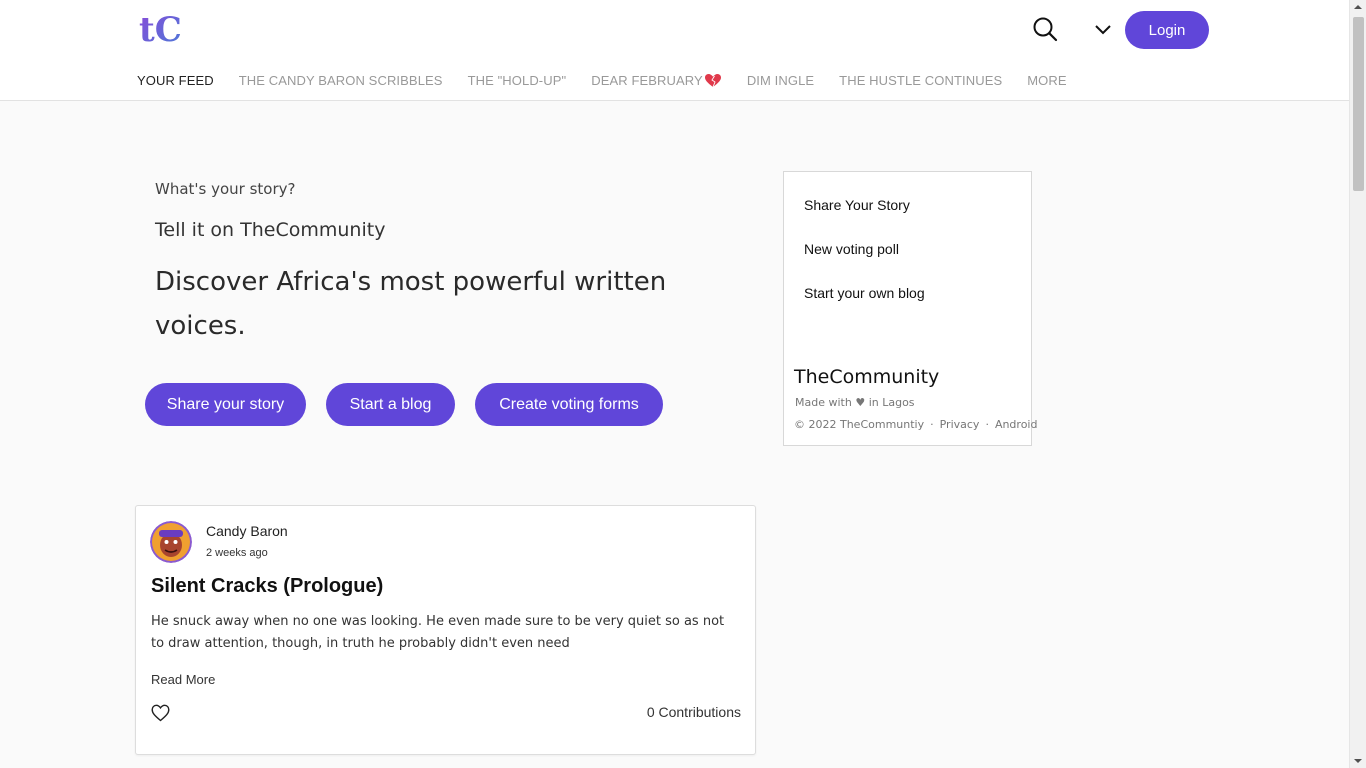  What do you see at coordinates (1358, 7) in the screenshot?
I see `scroll-up-arrow` at bounding box center [1358, 7].